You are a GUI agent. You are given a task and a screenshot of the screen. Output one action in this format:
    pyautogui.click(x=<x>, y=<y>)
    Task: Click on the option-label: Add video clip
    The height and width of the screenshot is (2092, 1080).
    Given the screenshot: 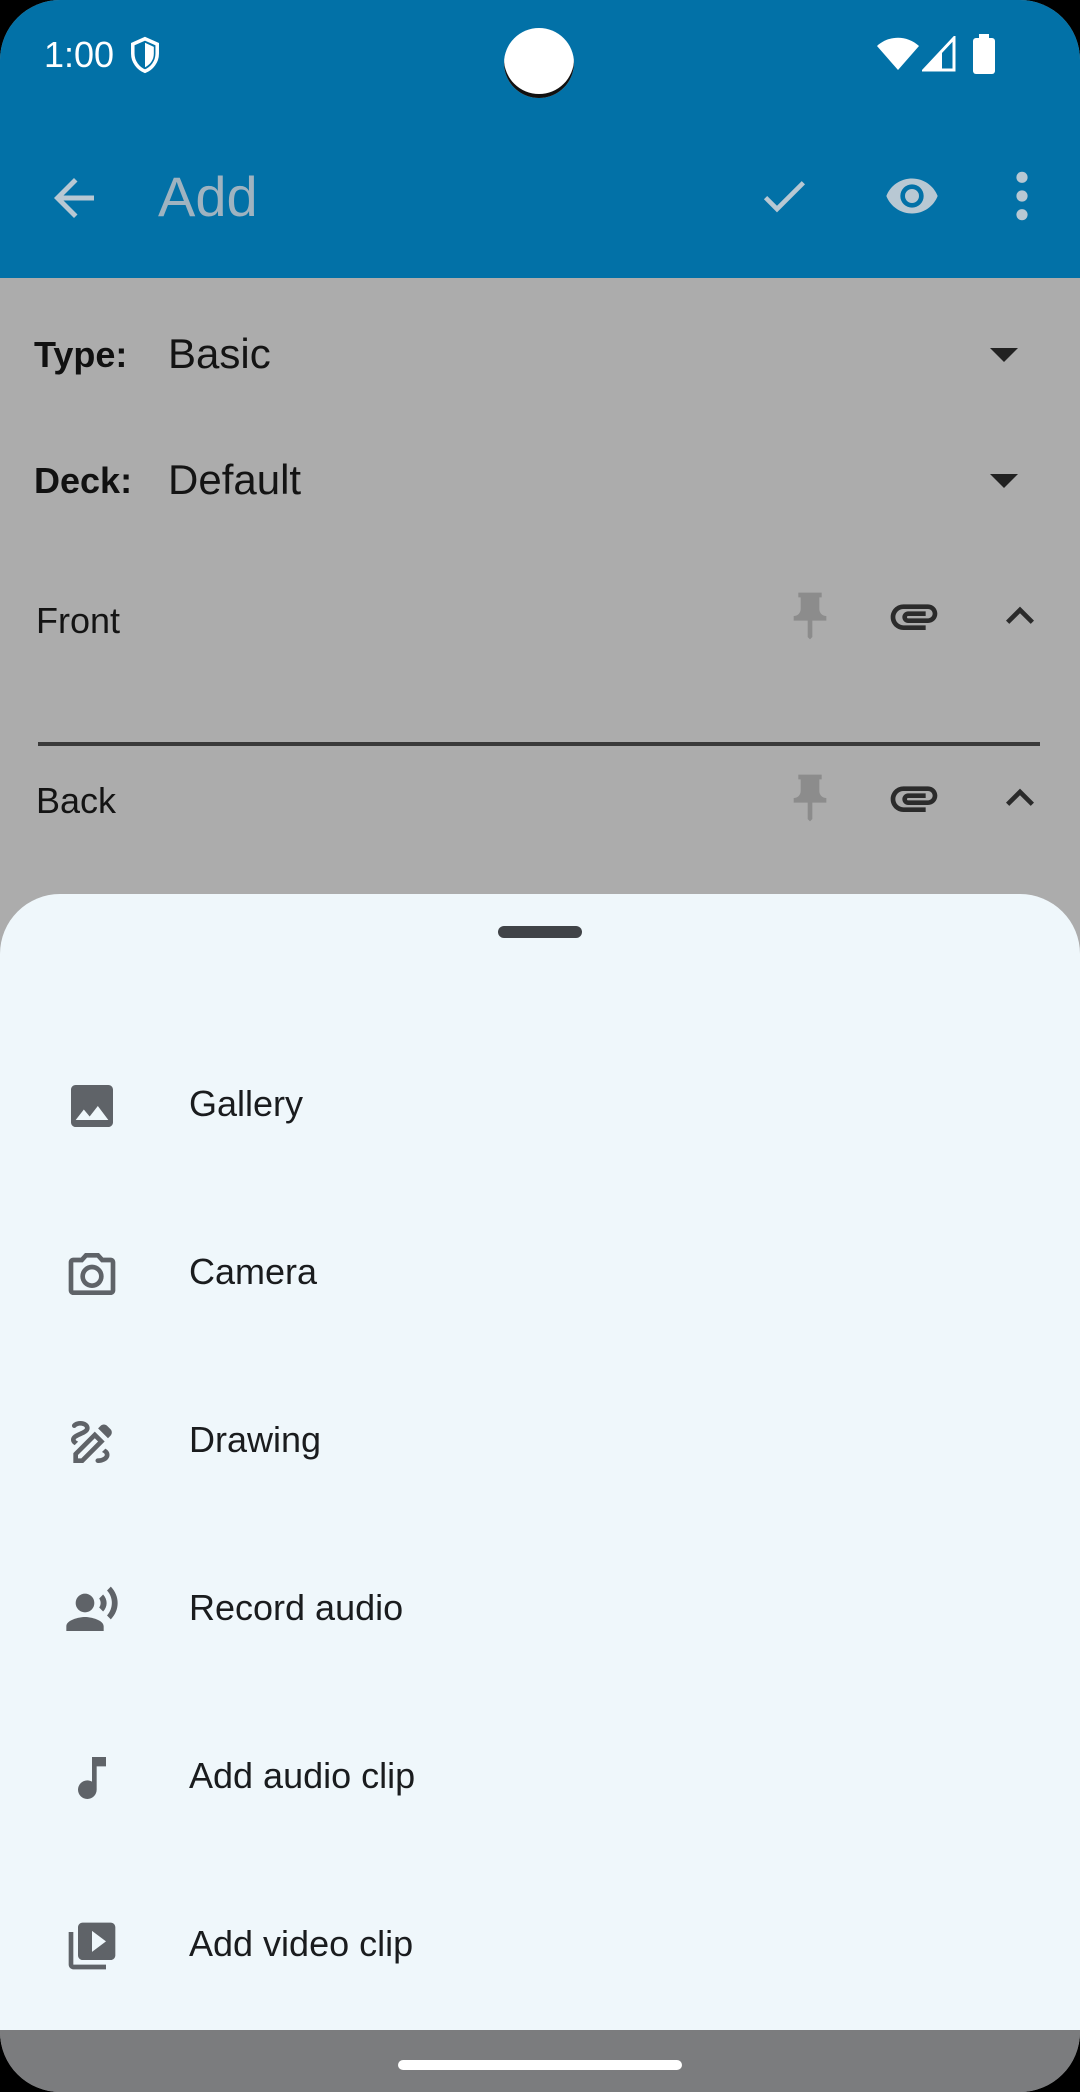 What is the action you would take?
    pyautogui.click(x=301, y=1943)
    